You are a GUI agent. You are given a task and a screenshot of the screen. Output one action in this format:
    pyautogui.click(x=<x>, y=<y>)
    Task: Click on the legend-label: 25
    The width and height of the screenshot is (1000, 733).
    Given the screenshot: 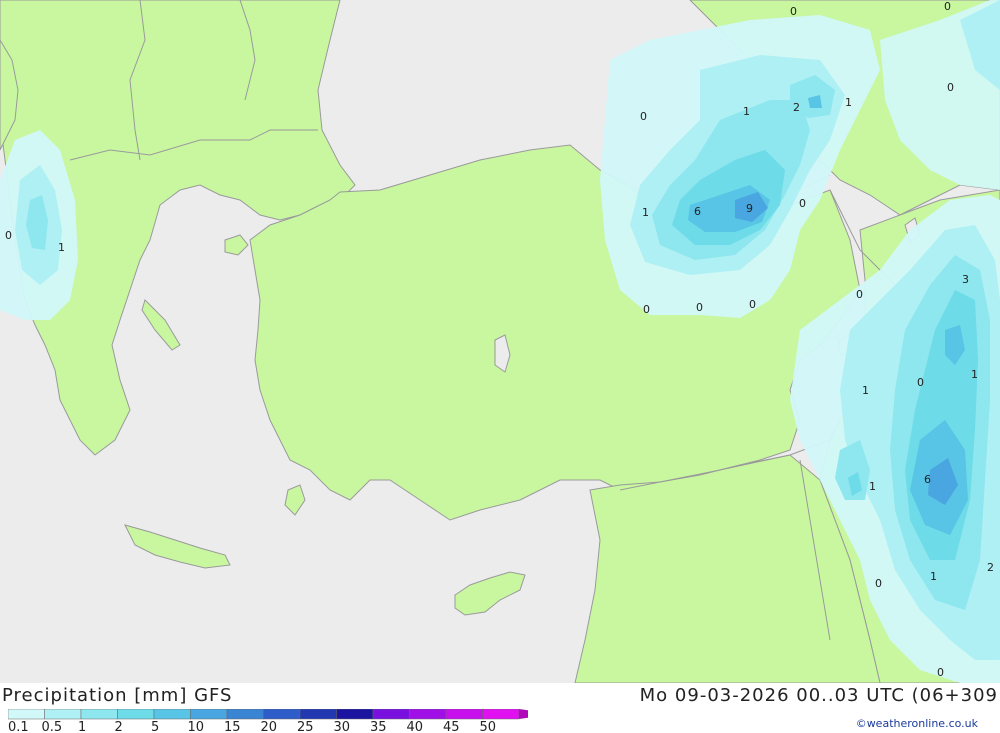 What is the action you would take?
    pyautogui.click(x=305, y=726)
    